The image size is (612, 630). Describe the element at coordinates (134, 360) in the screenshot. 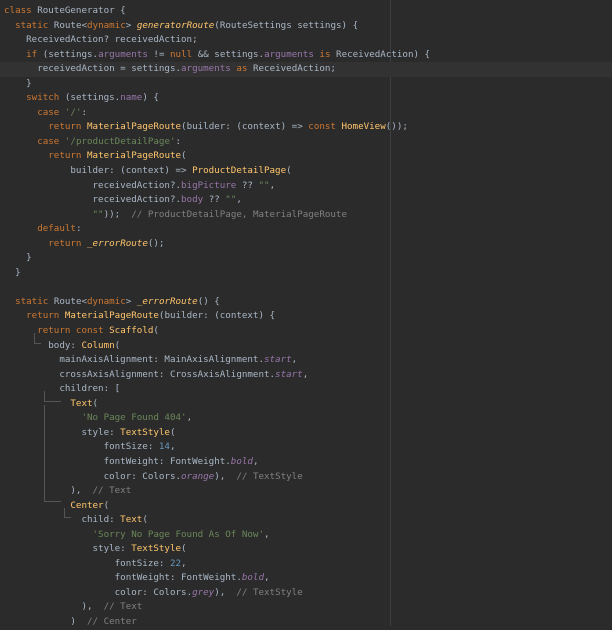

I see `code-token: mainAxisAlignment: MainAxisAlignment.` at that location.